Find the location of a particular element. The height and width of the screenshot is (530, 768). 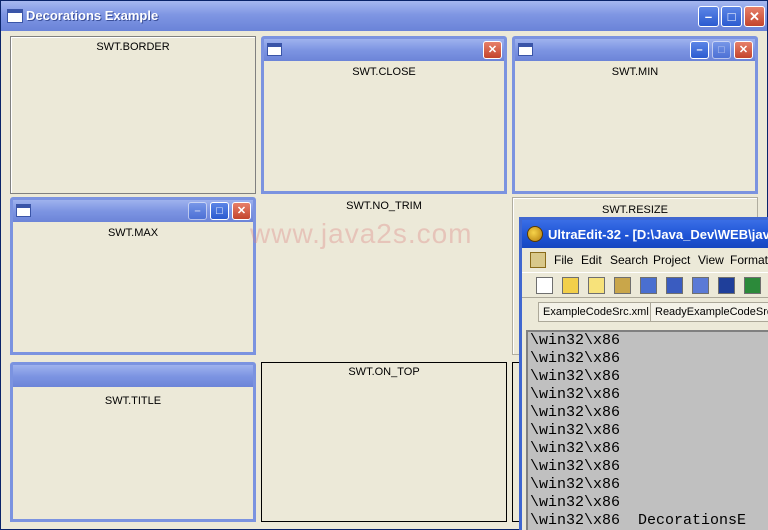

close-button: ✕ is located at coordinates (754, 16).